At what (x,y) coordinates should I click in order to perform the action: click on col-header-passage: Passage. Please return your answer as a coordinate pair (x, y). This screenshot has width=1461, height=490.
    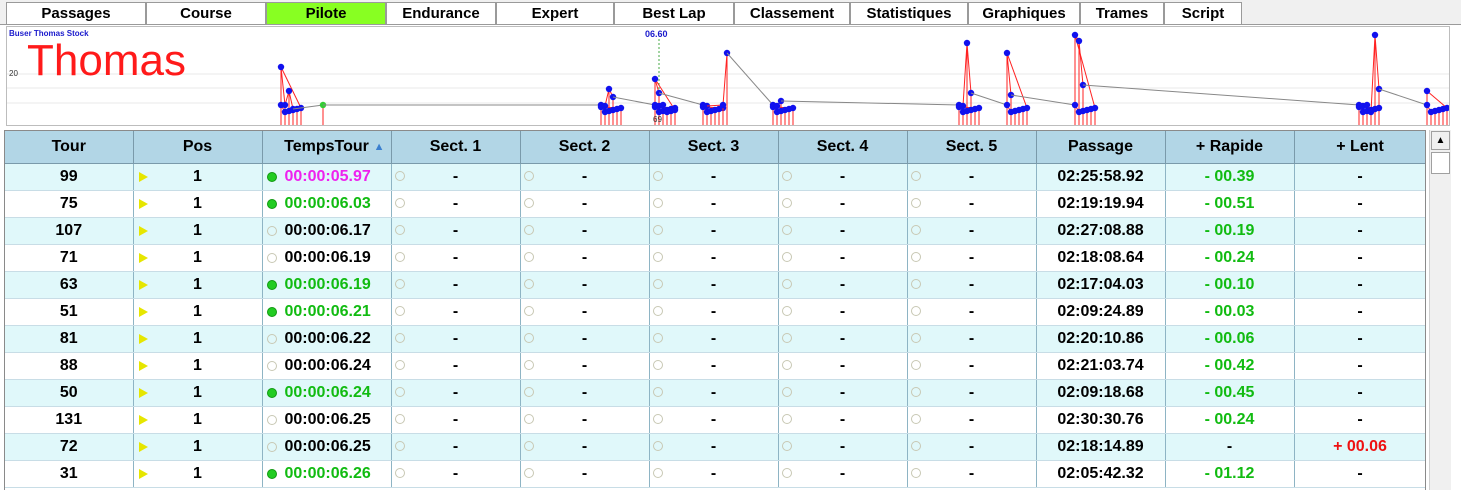
    Looking at the image, I should click on (1101, 147).